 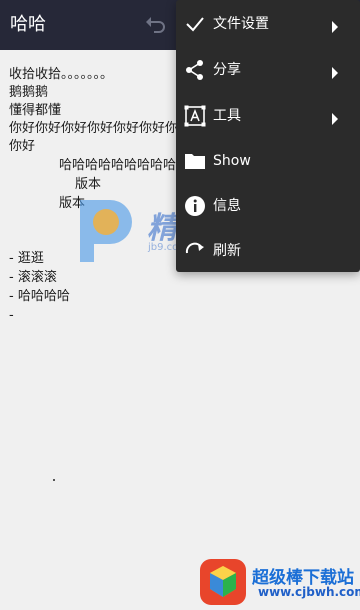 I want to click on editor-line: - 逛逛, so click(x=26, y=258).